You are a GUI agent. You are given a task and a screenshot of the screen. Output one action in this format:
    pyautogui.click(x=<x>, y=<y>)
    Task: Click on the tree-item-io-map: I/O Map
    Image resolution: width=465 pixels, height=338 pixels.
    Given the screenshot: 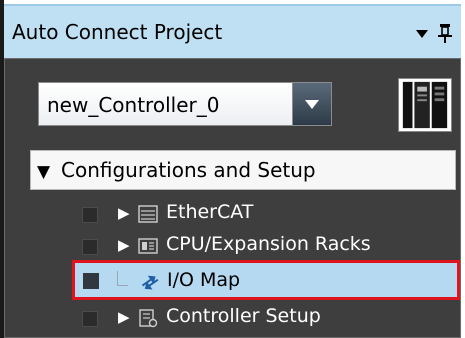 What is the action you would take?
    pyautogui.click(x=266, y=280)
    